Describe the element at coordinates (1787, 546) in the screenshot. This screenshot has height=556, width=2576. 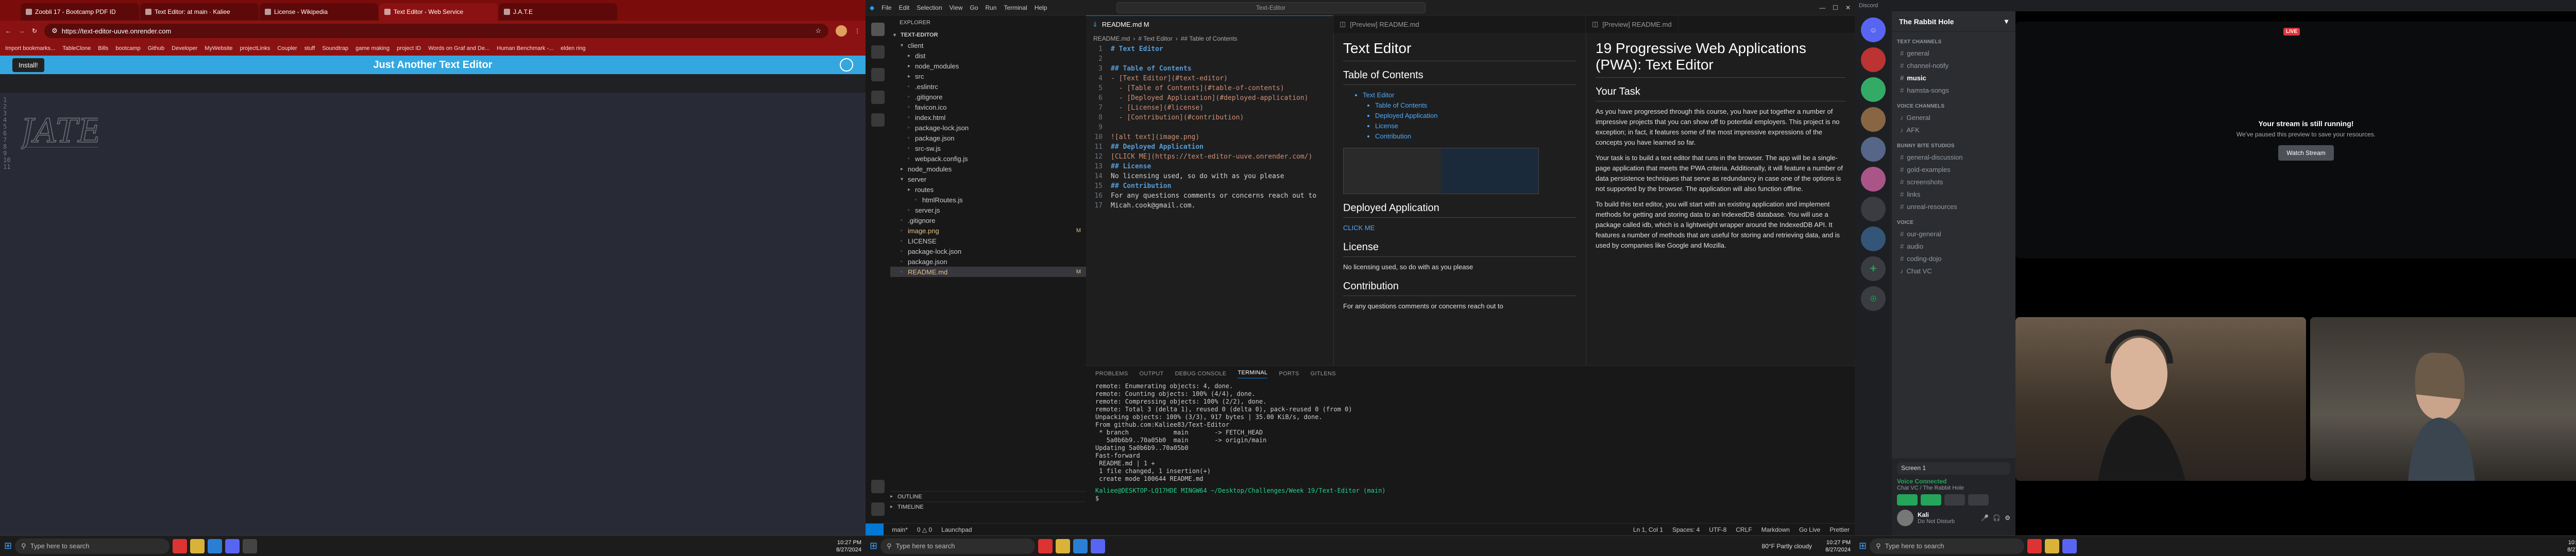
I see `weather: 80°F Partly cloudy` at that location.